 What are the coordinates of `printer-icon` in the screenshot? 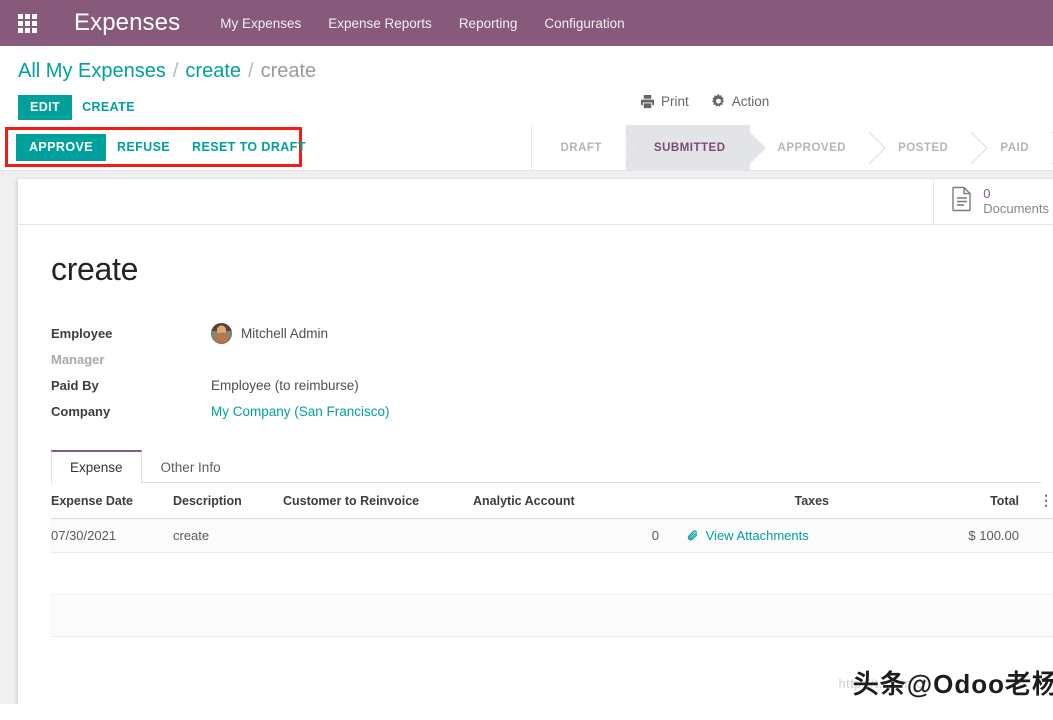 It's located at (647, 101).